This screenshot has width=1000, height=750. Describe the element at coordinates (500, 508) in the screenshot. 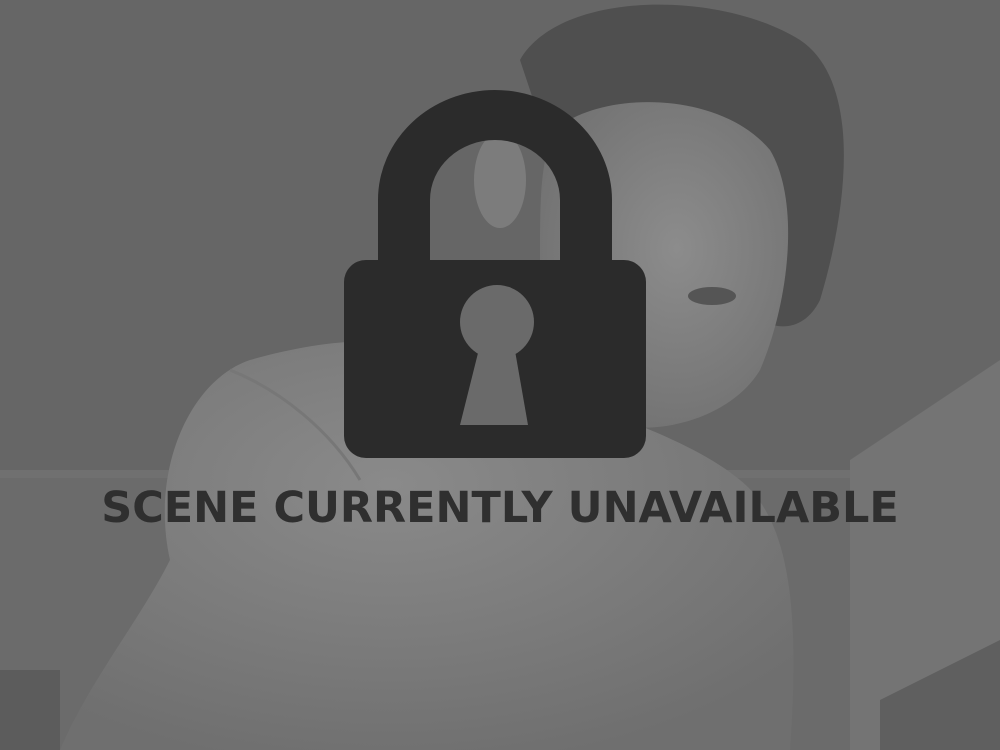

I see `scene-unavailable-message: SCENE CURRENTLY UNAVAILABLE` at that location.